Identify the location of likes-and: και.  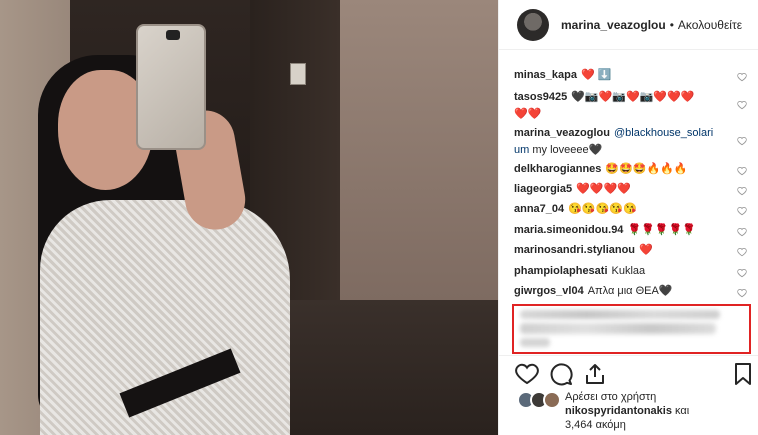
(682, 411).